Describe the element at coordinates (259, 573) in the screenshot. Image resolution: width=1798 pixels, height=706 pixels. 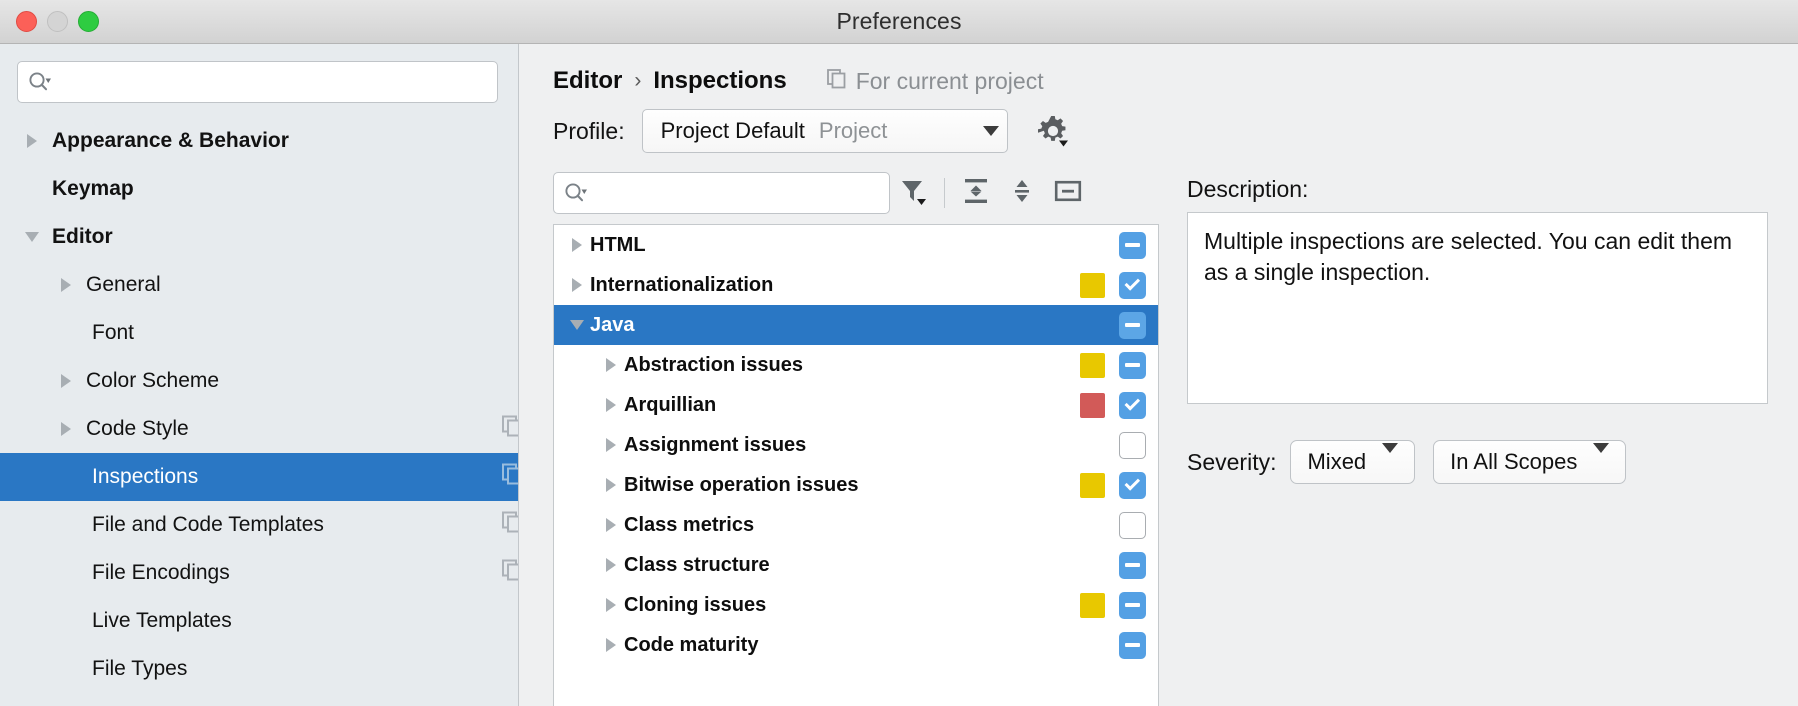
I see `sidebar-item-file-encodings: File Encodings` at that location.